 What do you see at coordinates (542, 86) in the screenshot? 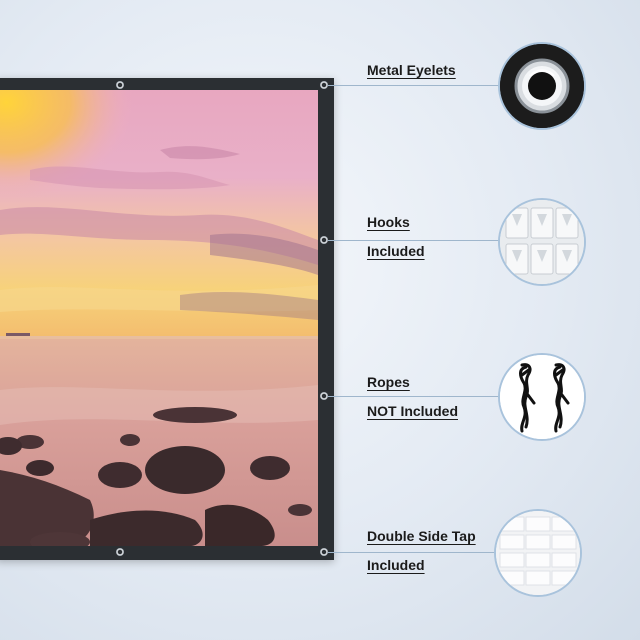
I see `metal-eyelet-icon` at bounding box center [542, 86].